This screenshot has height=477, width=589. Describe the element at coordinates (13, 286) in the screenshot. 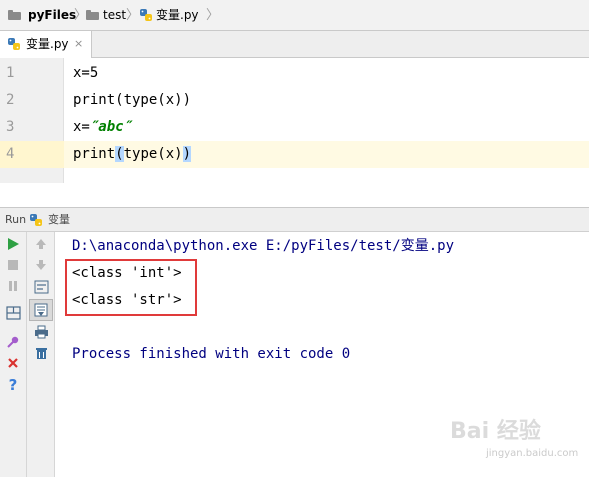

I see `pause-icon` at that location.